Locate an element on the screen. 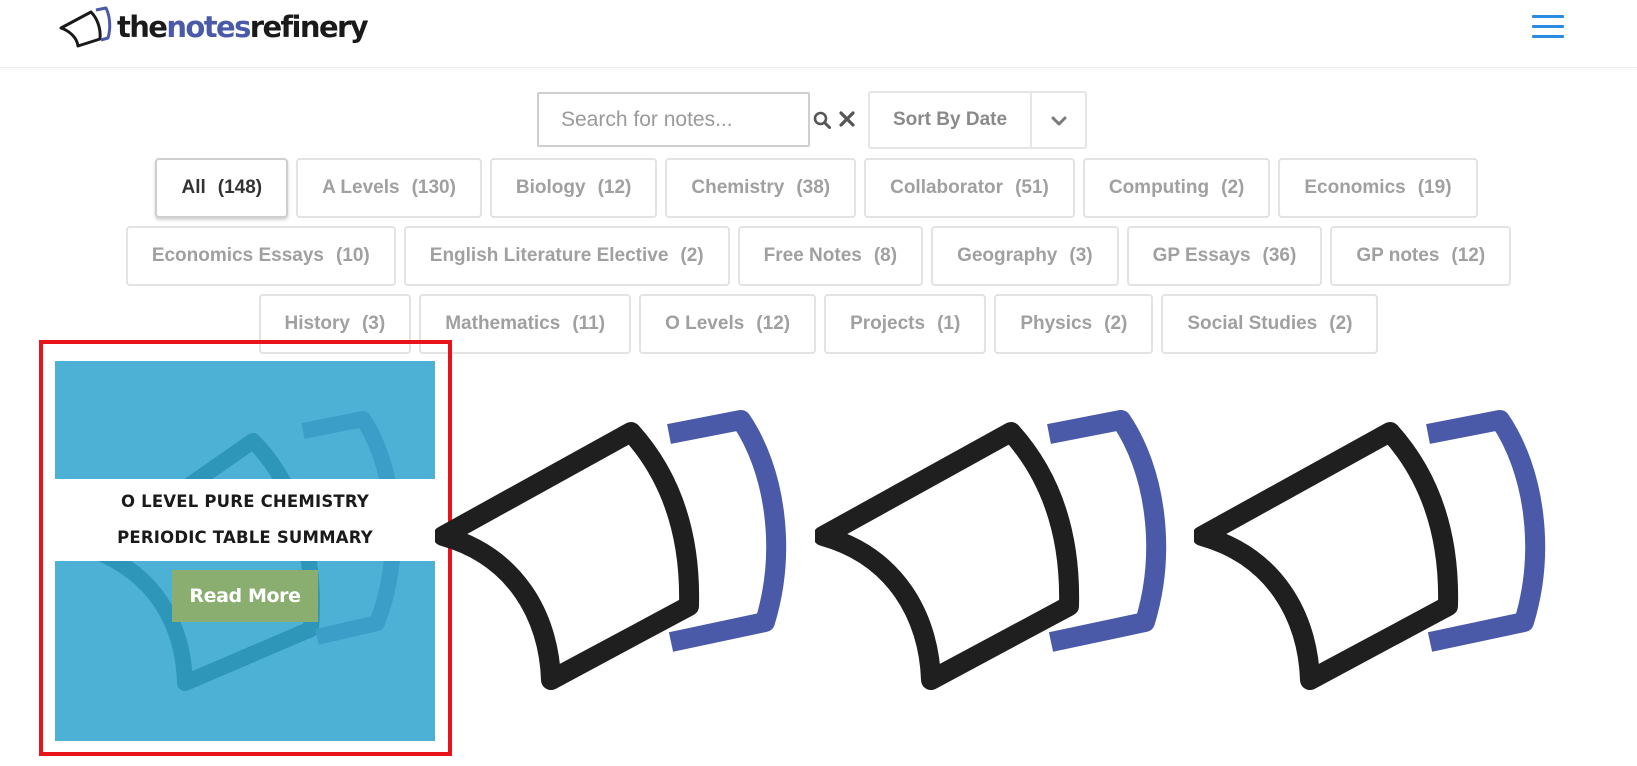 This screenshot has width=1637, height=766. filter-count: (36) is located at coordinates (1279, 255).